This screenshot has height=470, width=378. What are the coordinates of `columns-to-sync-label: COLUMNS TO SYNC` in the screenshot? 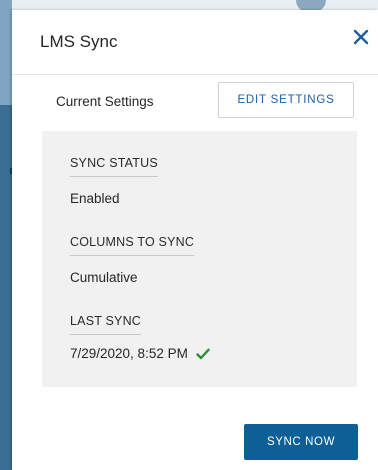 It's located at (132, 245).